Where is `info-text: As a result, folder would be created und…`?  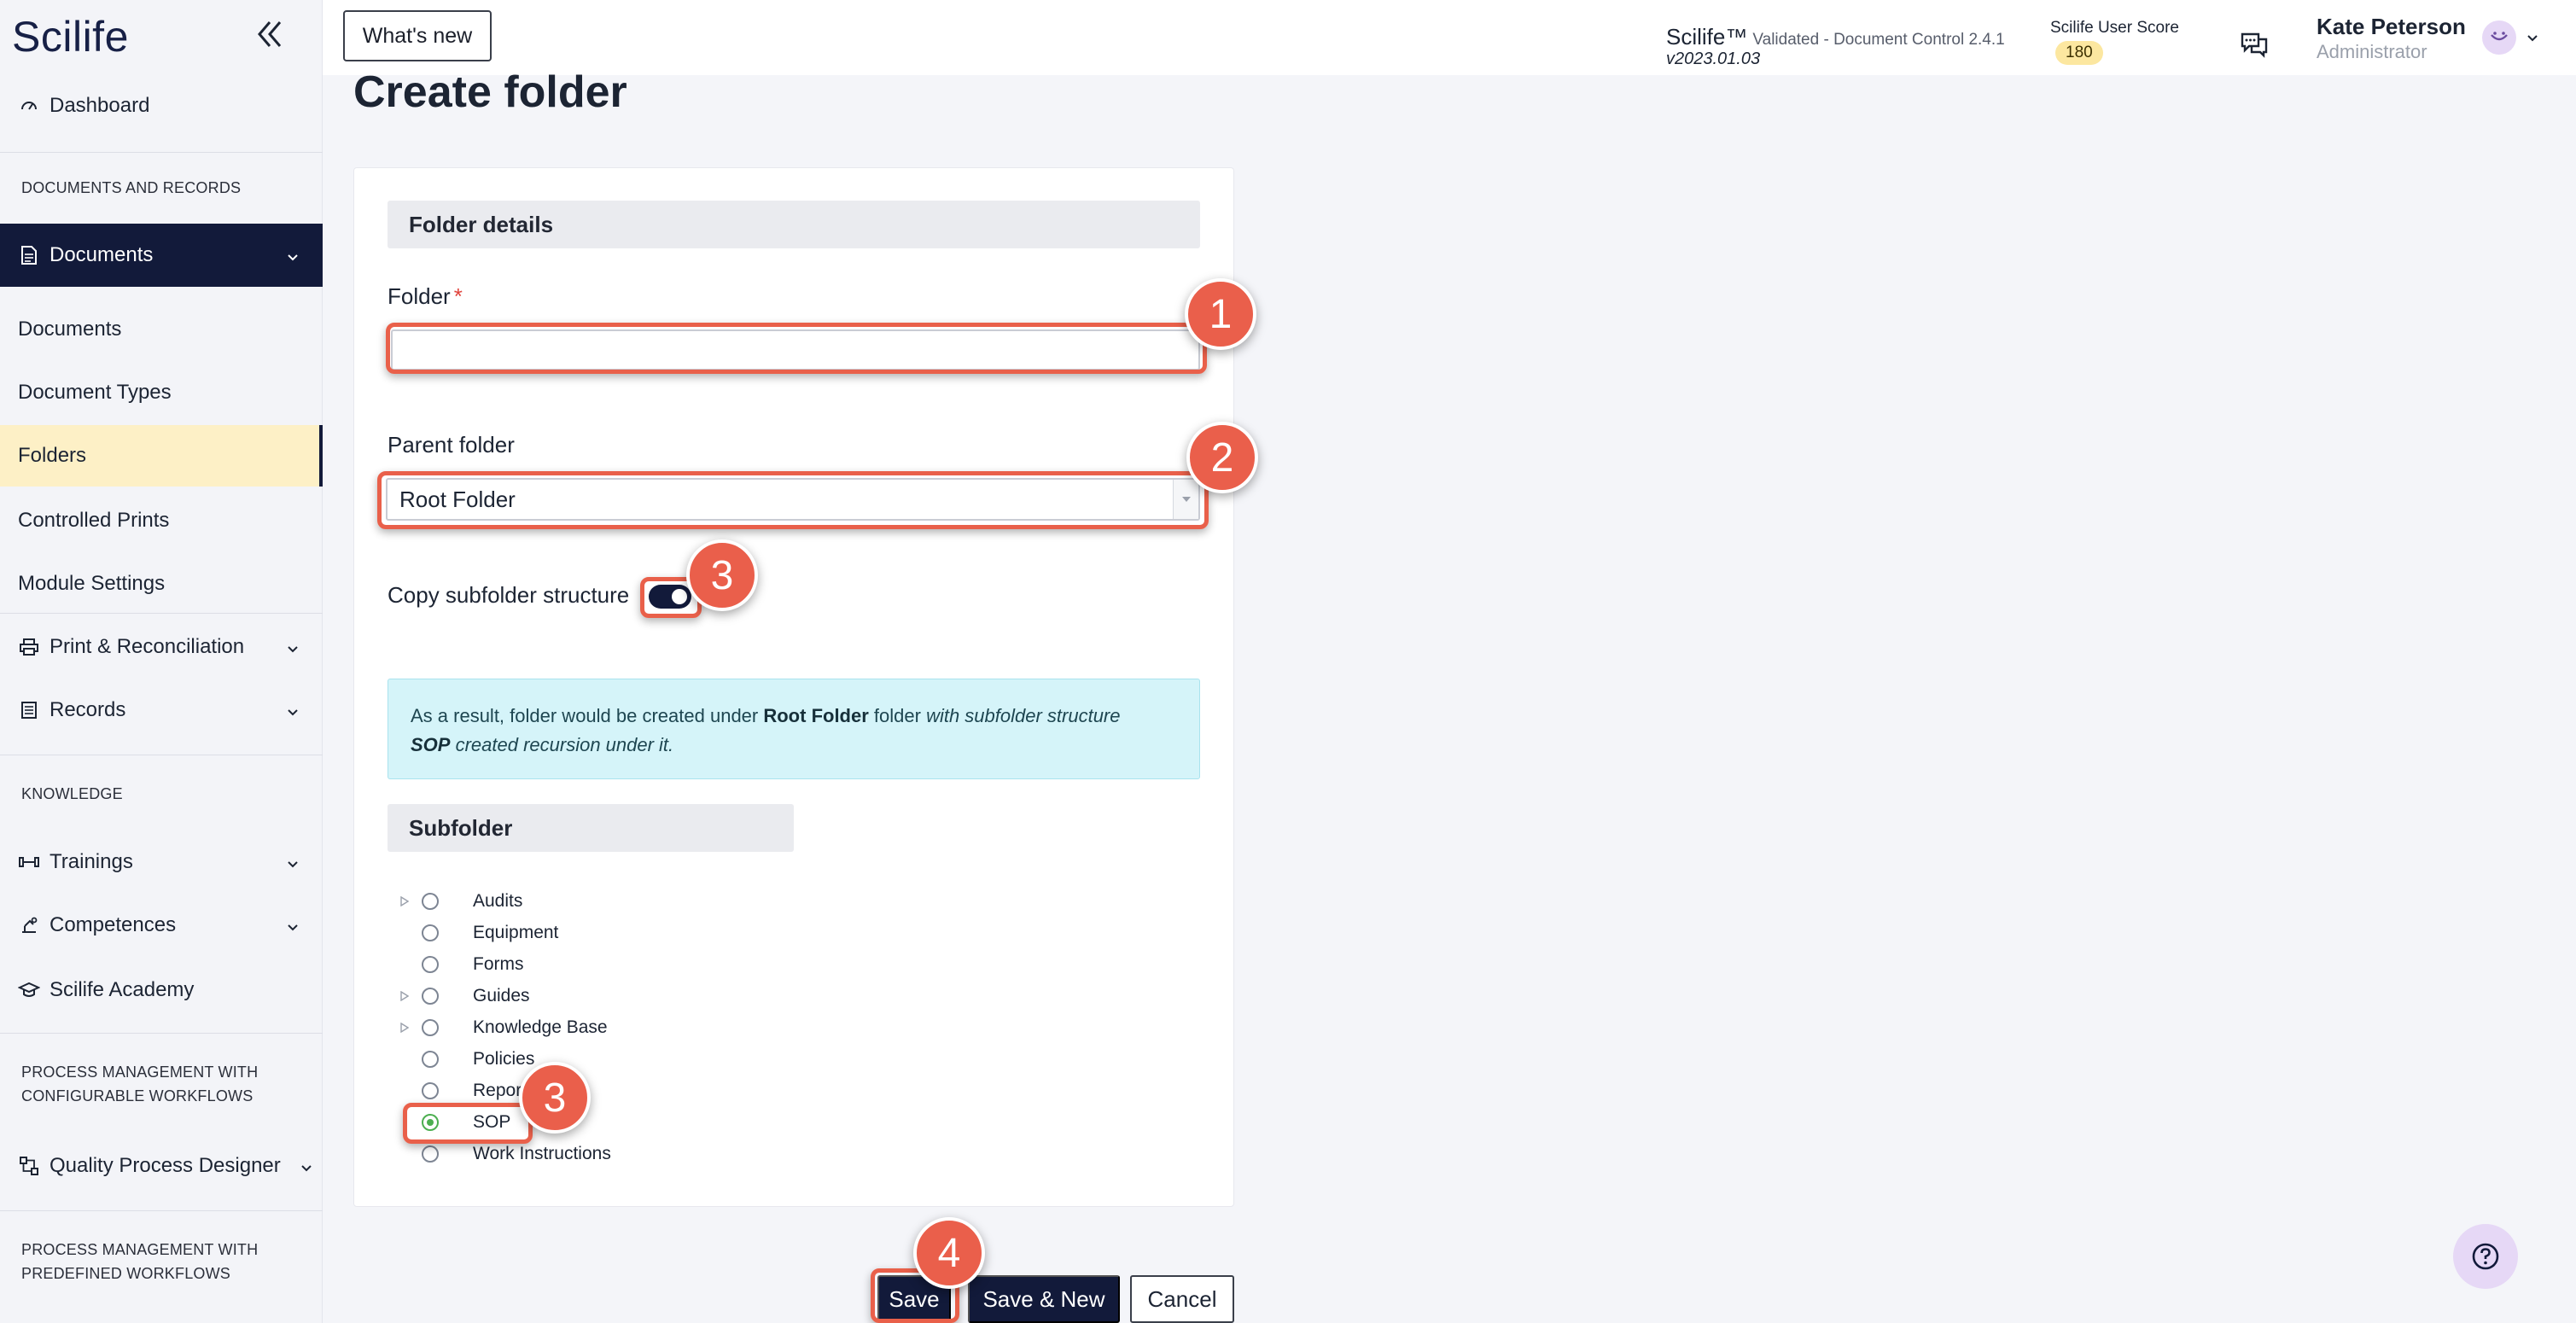
info-text: As a result, folder would be created und… is located at coordinates (587, 715).